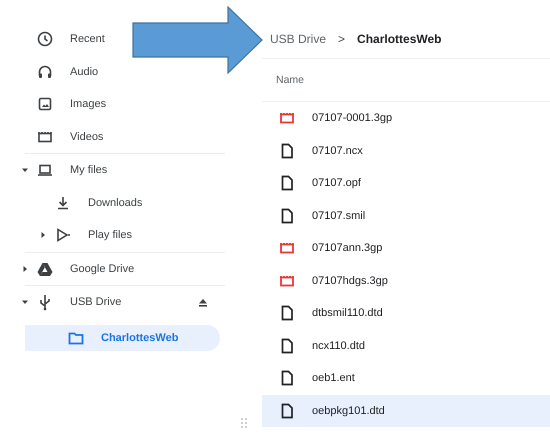 The image size is (550, 437). What do you see at coordinates (67, 268) in the screenshot?
I see `sidebar-item: Google Drive` at bounding box center [67, 268].